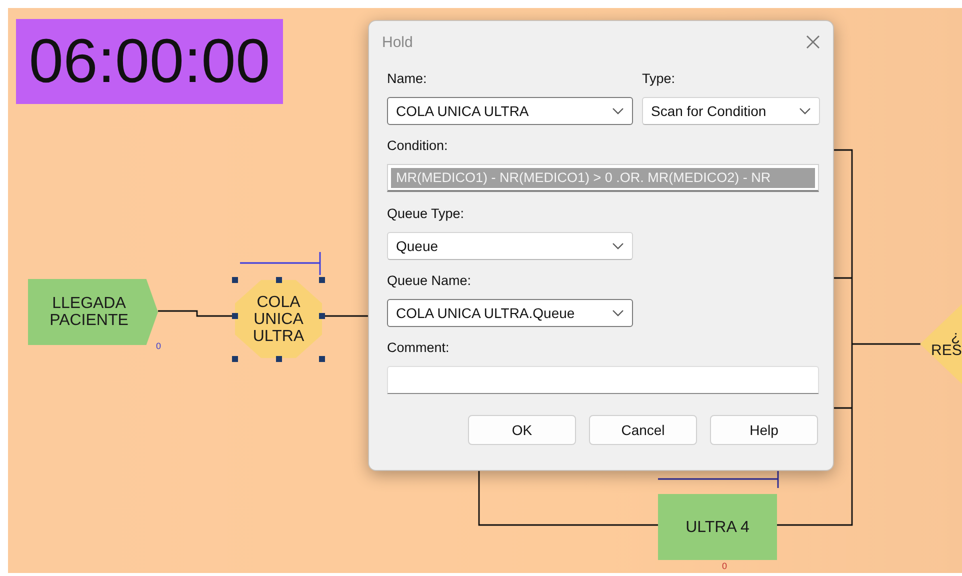  What do you see at coordinates (426, 214) in the screenshot?
I see `field-label: Queue Type:` at bounding box center [426, 214].